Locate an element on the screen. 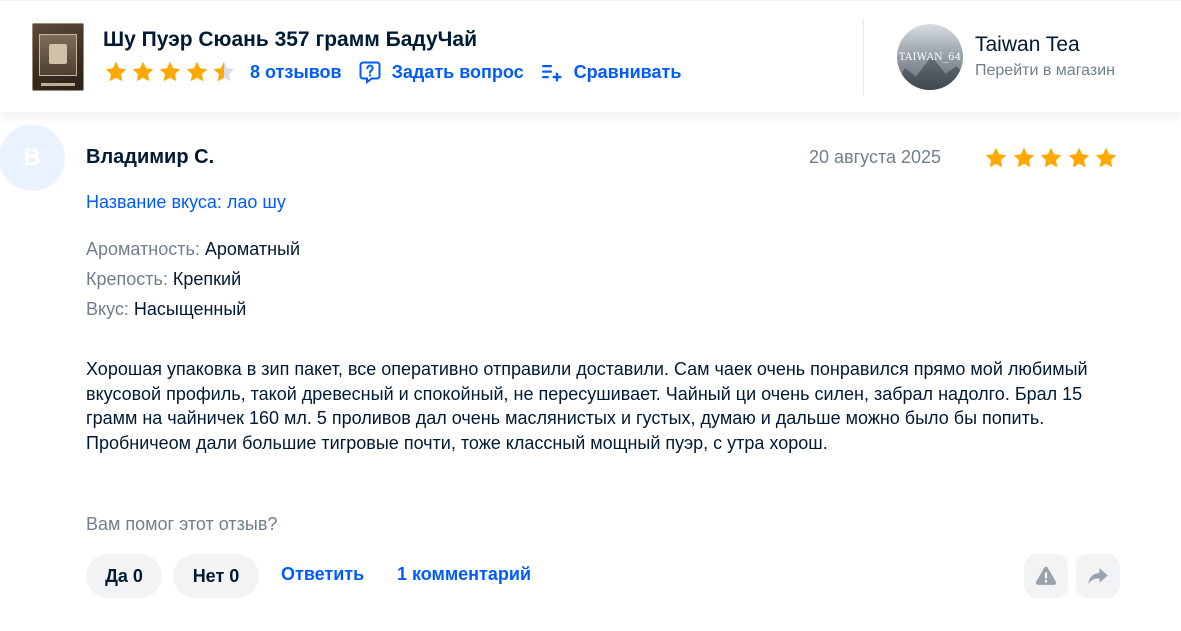 The height and width of the screenshot is (631, 1181). header-divider is located at coordinates (863, 57).